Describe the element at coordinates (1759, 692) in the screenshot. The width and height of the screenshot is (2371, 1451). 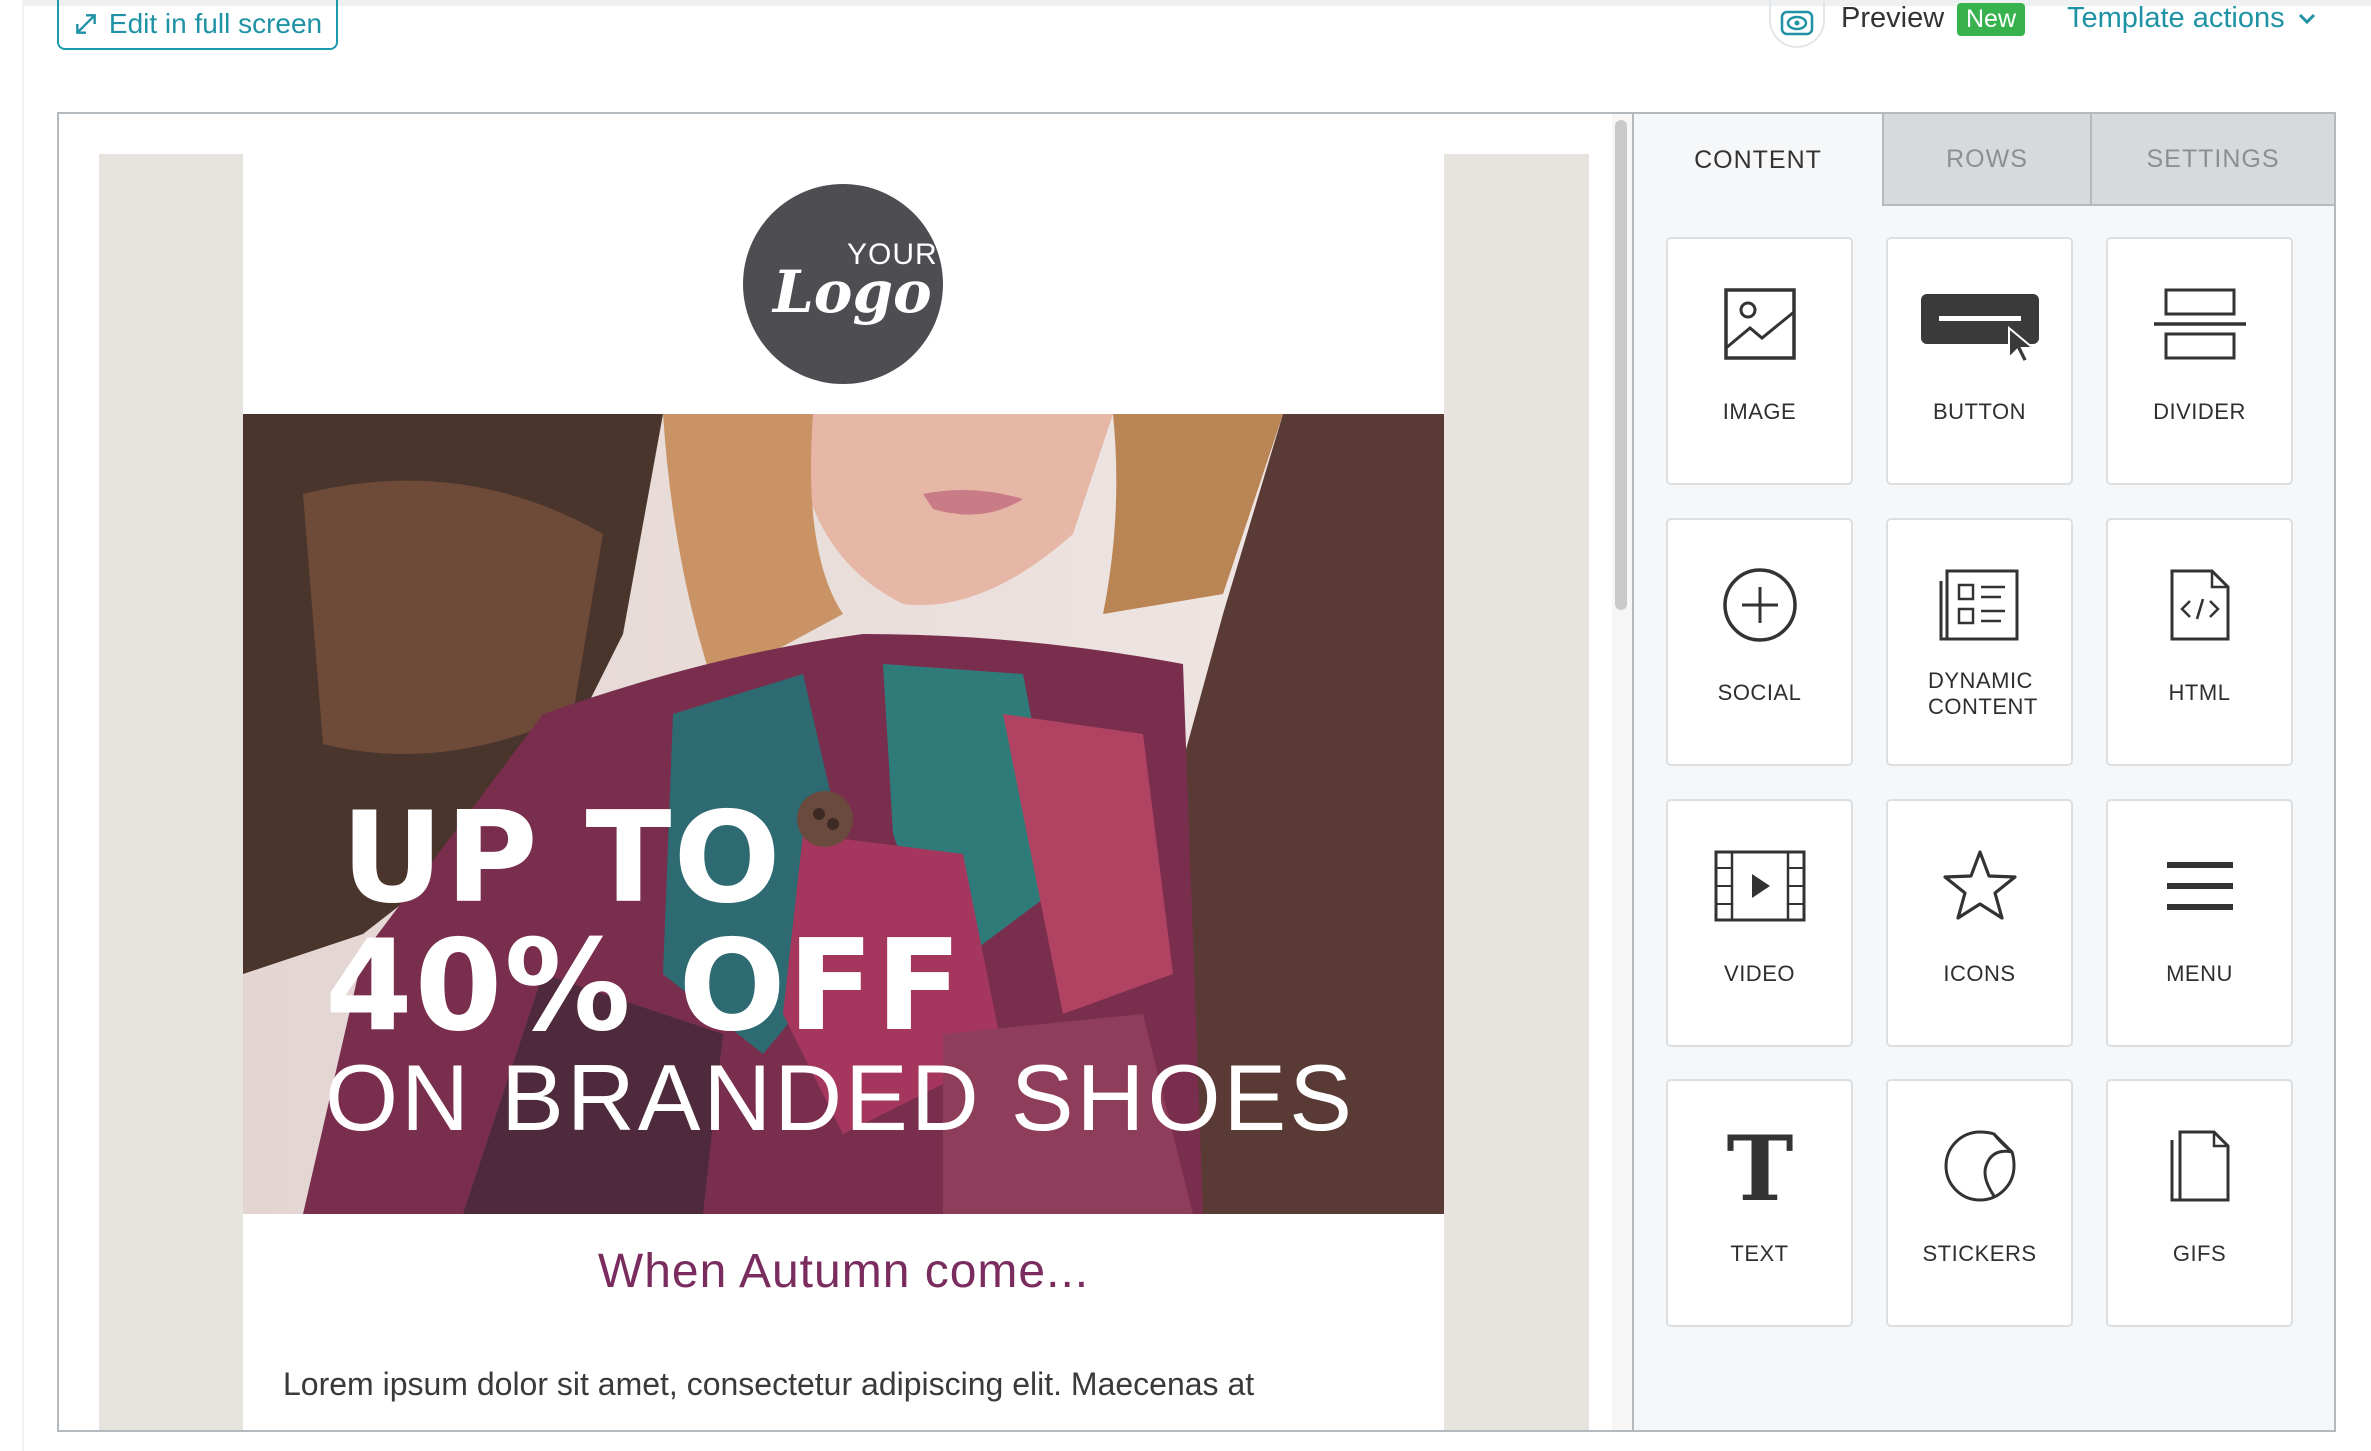
I see `block-label: SOCIAL` at that location.